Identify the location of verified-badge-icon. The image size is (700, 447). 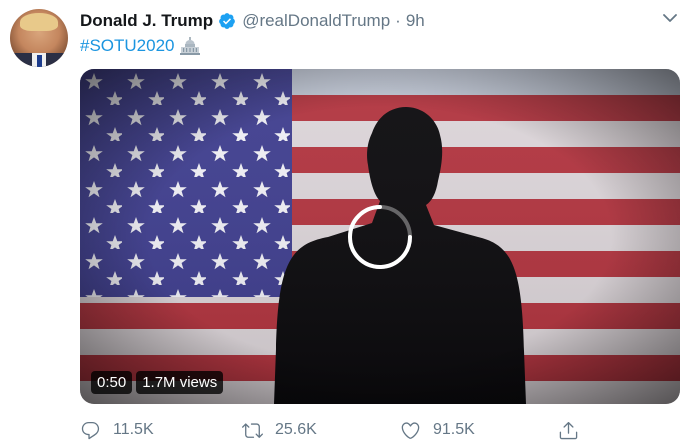
(227, 21).